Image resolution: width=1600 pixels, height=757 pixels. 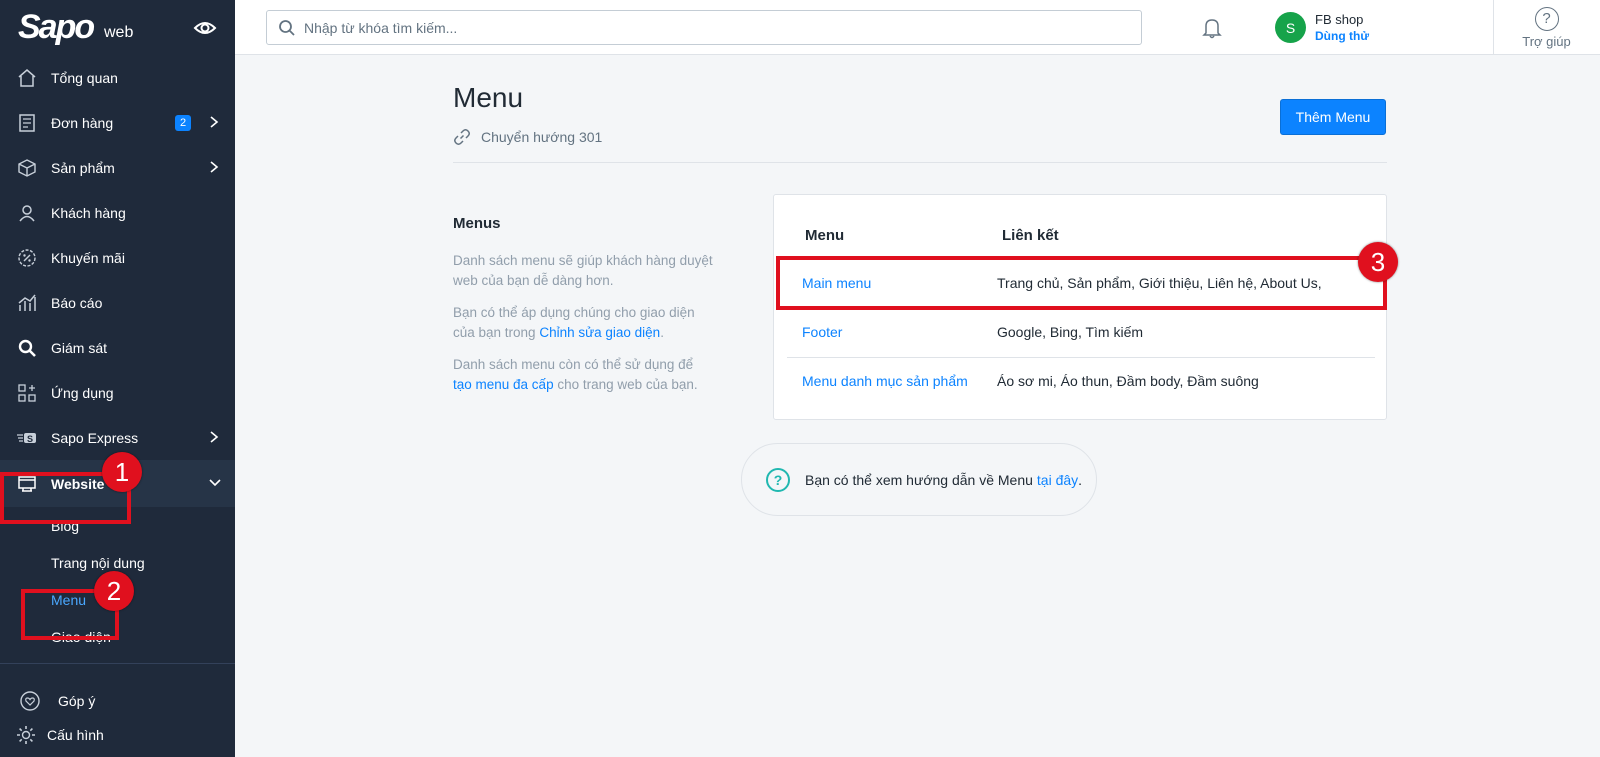 What do you see at coordinates (488, 97) in the screenshot?
I see `page-title: Menu` at bounding box center [488, 97].